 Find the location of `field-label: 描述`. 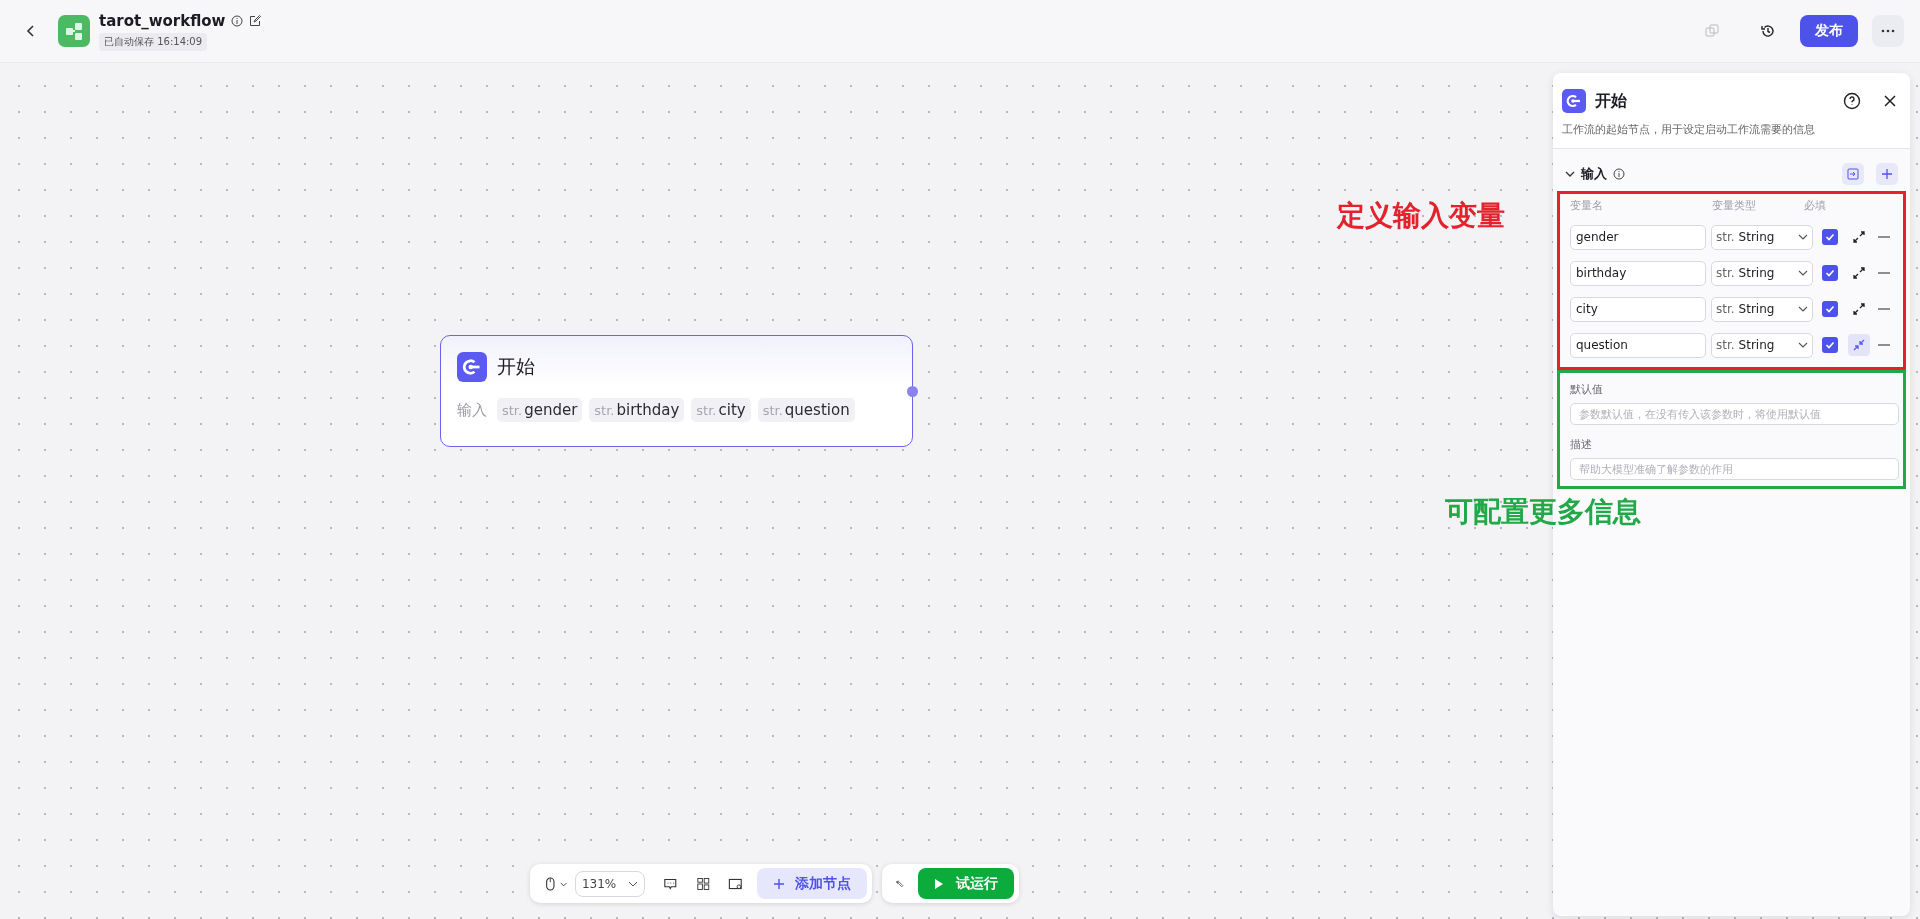

field-label: 描述 is located at coordinates (1581, 444).